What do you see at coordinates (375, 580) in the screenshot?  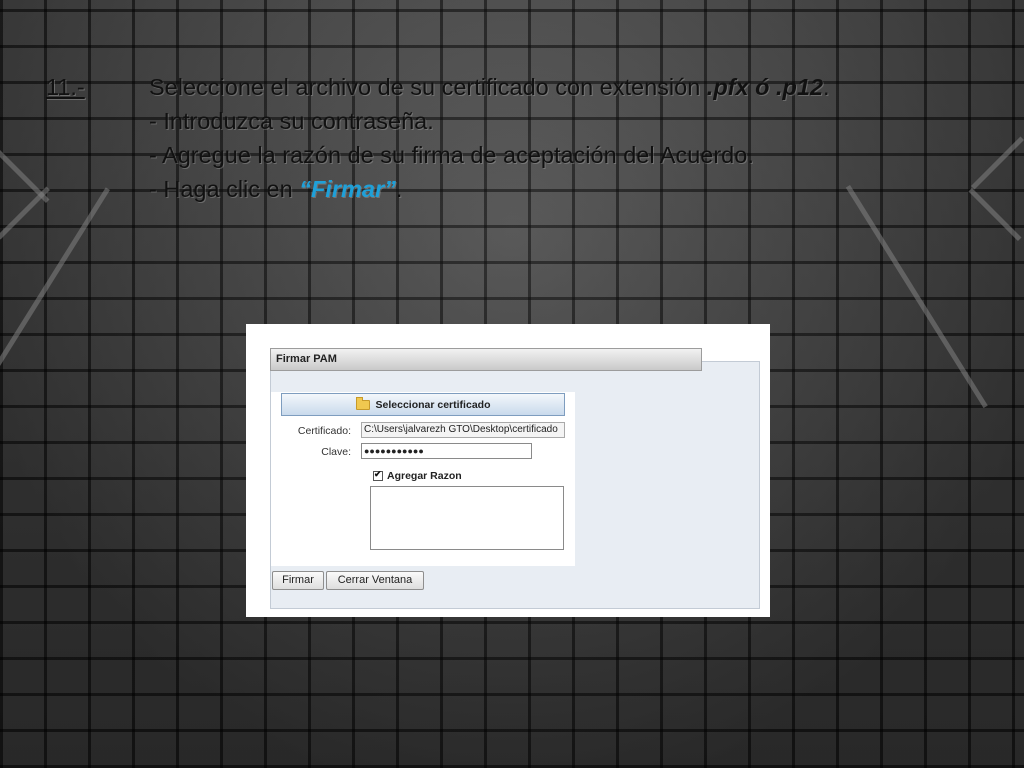 I see `close-window-button: Cerrar Ventana` at bounding box center [375, 580].